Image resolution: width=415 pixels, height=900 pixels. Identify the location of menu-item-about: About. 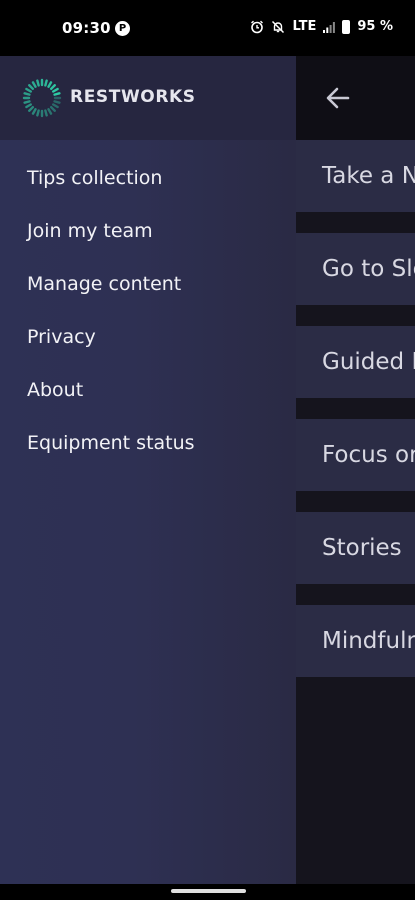
(148, 390).